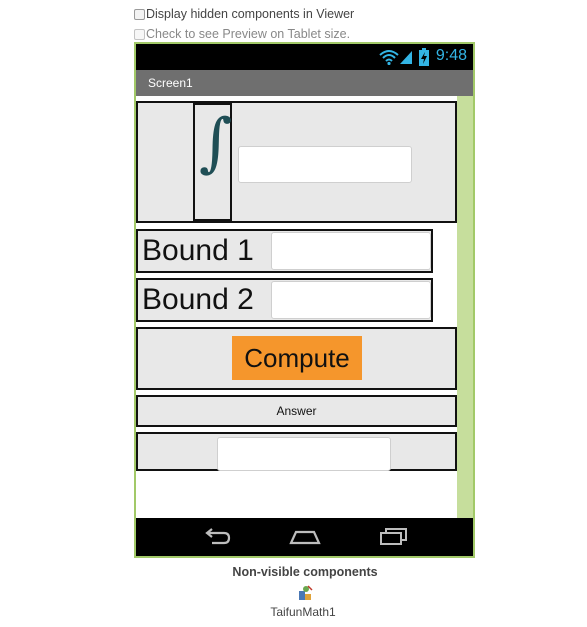 The height and width of the screenshot is (627, 587). Describe the element at coordinates (170, 83) in the screenshot. I see `screen-title: Screen1` at that location.